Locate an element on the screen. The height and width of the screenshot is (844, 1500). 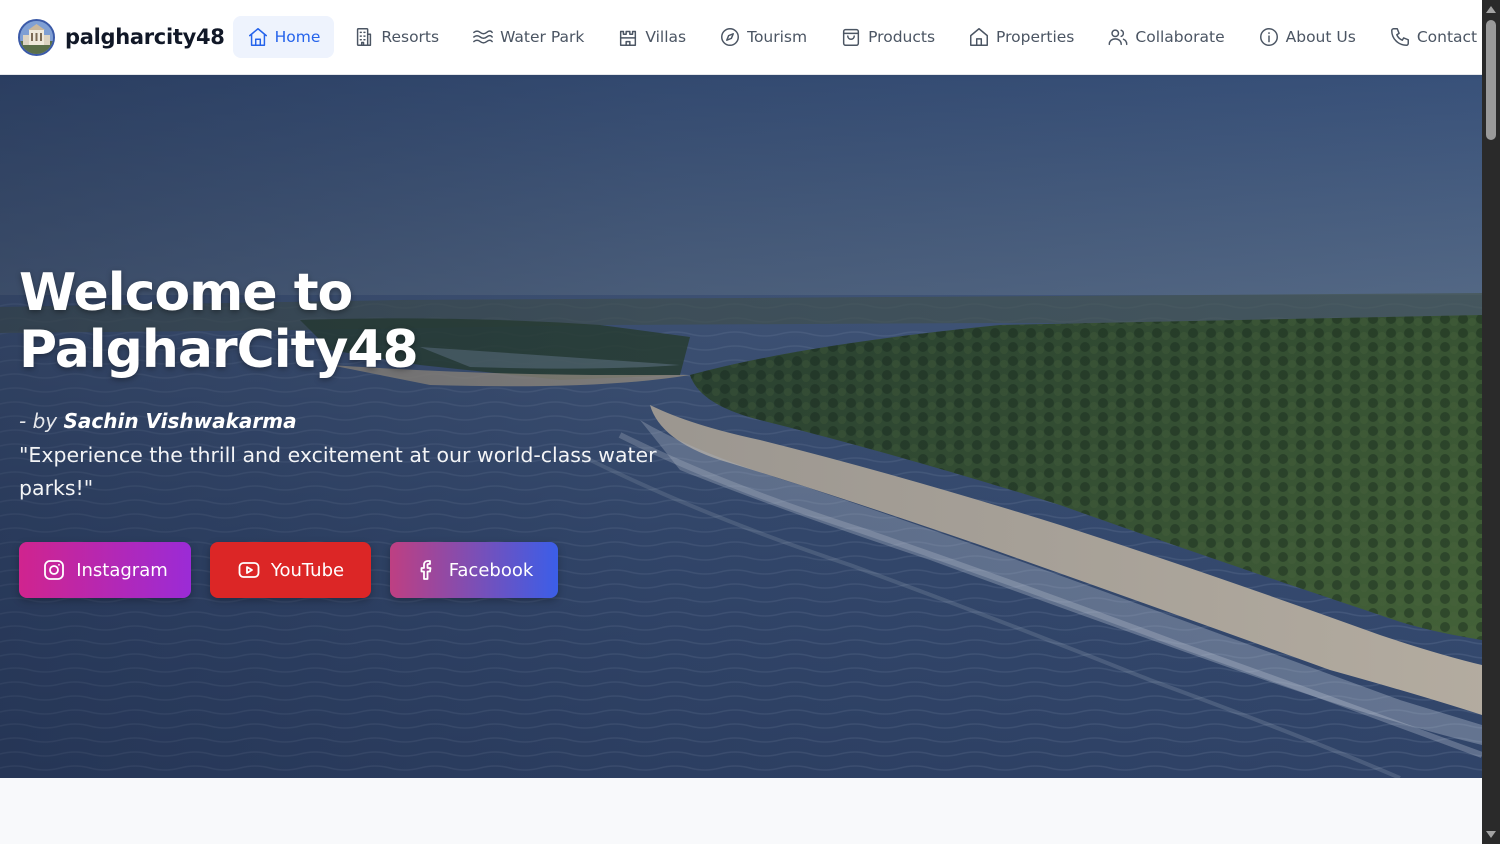
nav-label-tourism: Tourism is located at coordinates (777, 37).